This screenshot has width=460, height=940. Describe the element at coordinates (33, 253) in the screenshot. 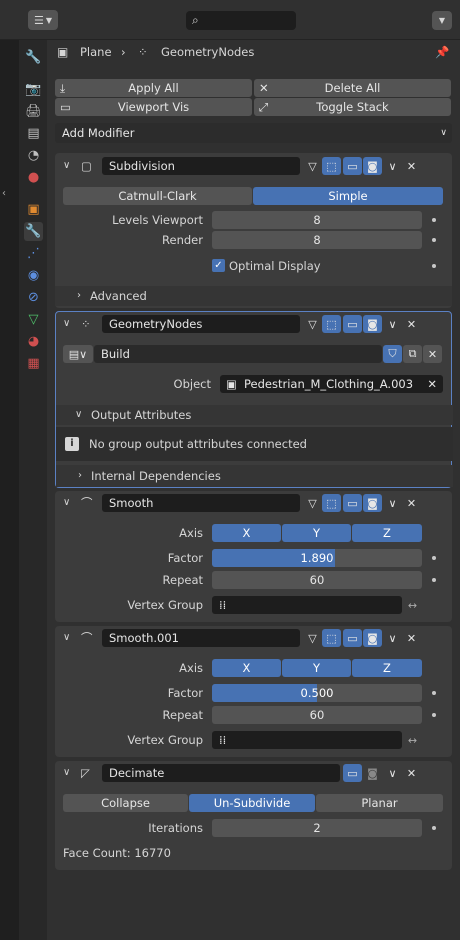

I see `particles-tab-icon: ⋰` at that location.